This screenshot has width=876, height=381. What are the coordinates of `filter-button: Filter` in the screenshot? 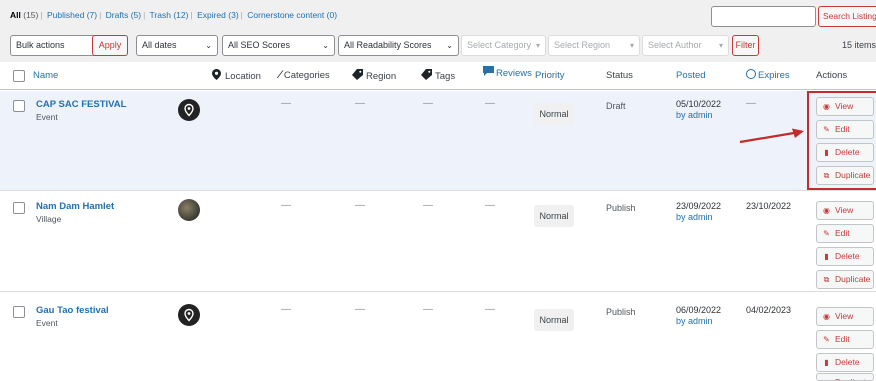 It's located at (745, 45).